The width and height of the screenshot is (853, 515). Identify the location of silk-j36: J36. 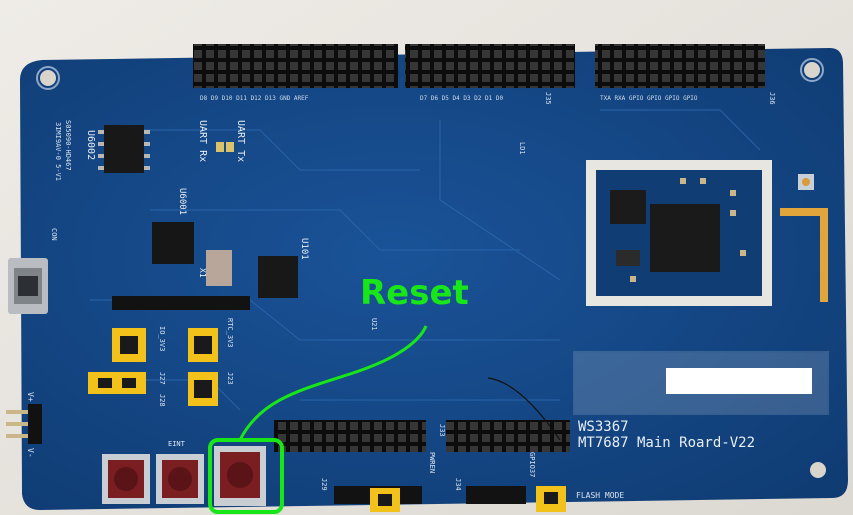
(772, 98).